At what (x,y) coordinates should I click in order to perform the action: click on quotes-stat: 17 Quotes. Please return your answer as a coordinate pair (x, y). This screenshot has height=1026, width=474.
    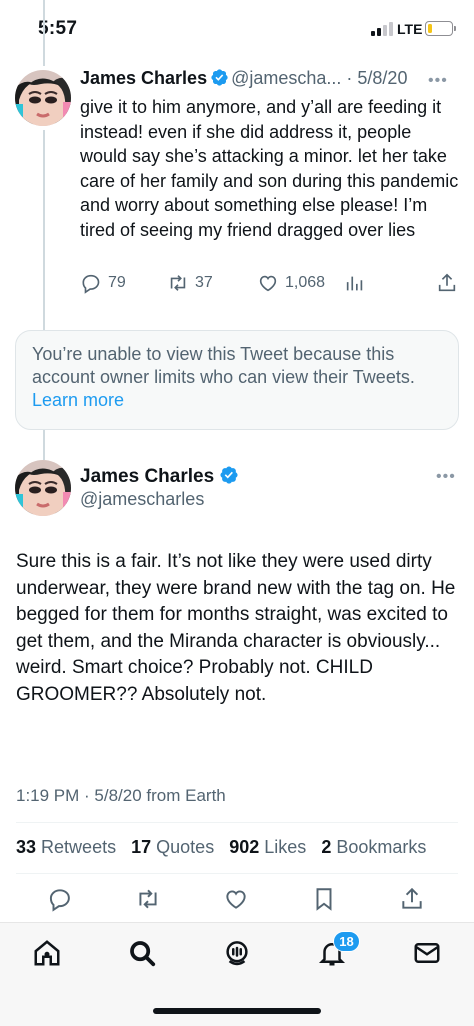
    Looking at the image, I should click on (172, 847).